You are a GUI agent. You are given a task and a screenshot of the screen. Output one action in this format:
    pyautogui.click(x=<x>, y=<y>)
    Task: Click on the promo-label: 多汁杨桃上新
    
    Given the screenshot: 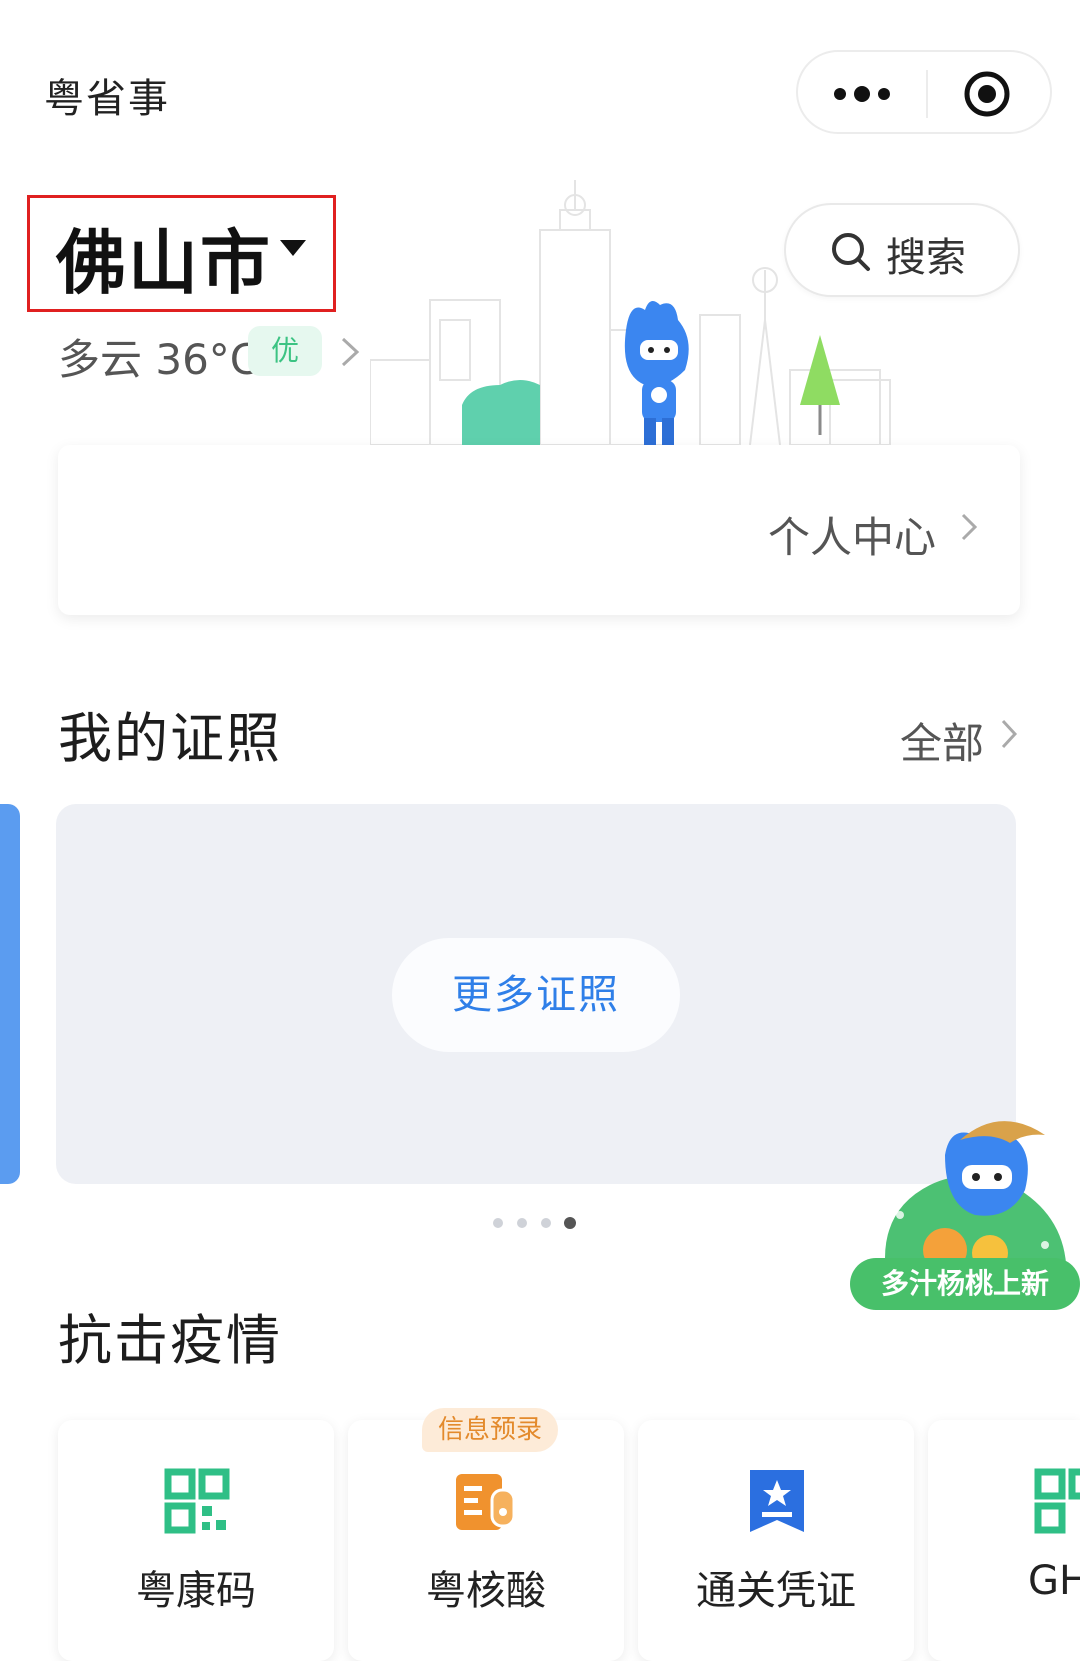 What is the action you would take?
    pyautogui.click(x=965, y=1284)
    